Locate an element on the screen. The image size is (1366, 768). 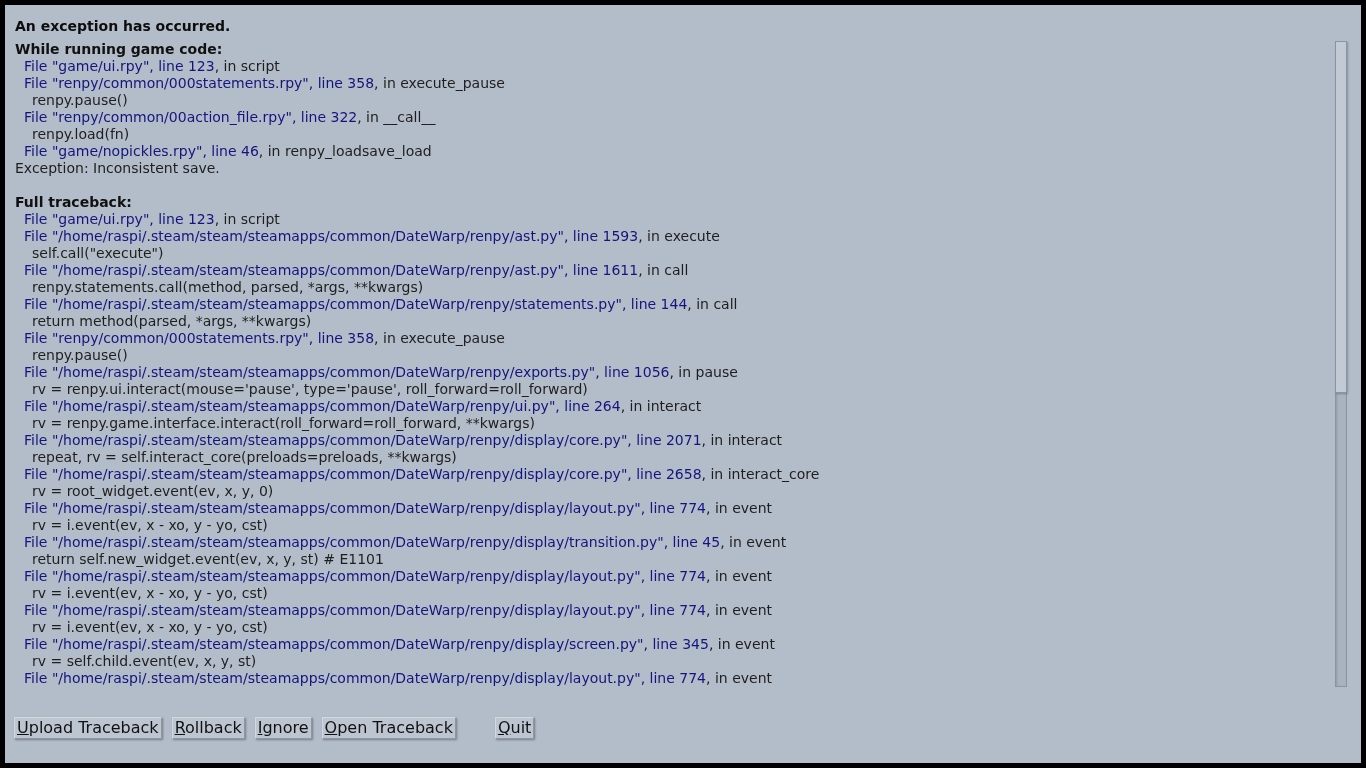
frame-location-text: , in pause is located at coordinates (703, 372).